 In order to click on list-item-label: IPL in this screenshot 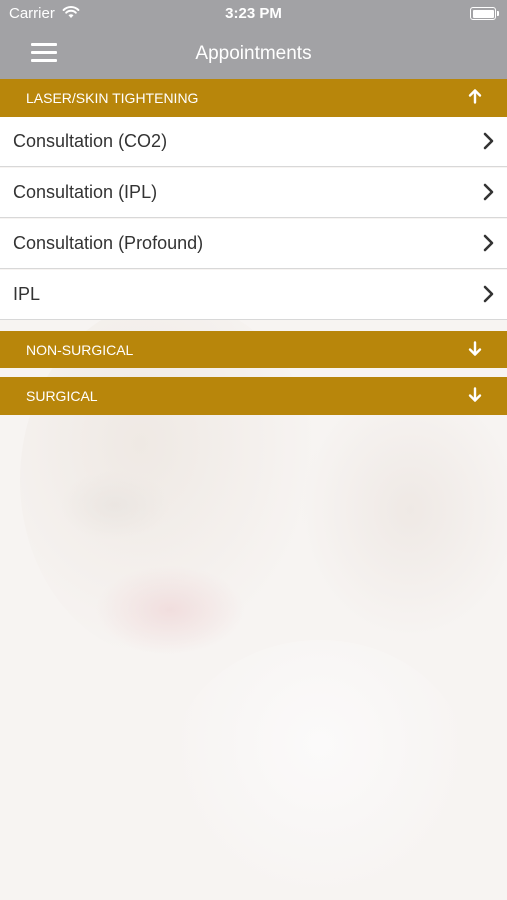, I will do `click(27, 294)`.